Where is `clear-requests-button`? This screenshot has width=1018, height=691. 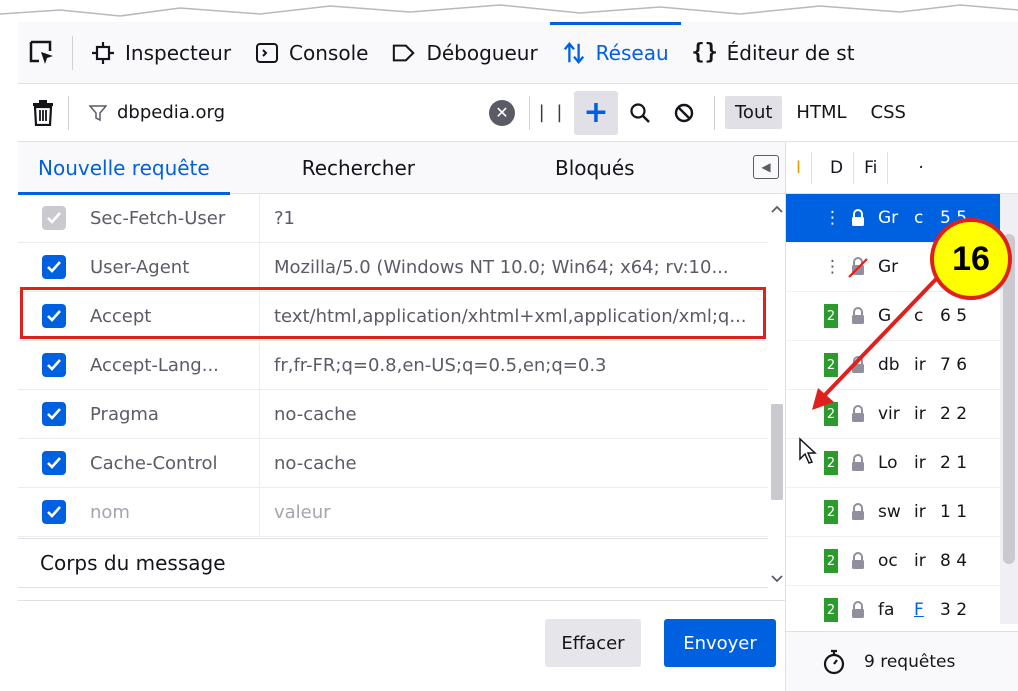 clear-requests-button is located at coordinates (43, 113).